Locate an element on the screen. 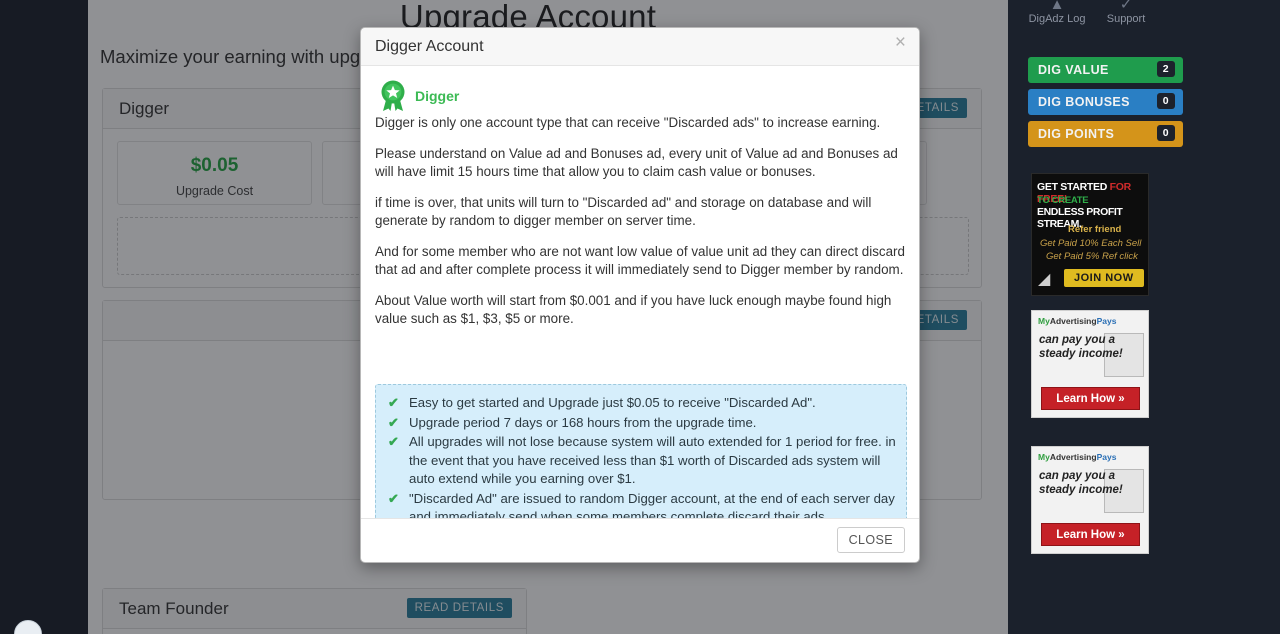  dig-points-bar: DIG POINTS 0 is located at coordinates (1105, 134).